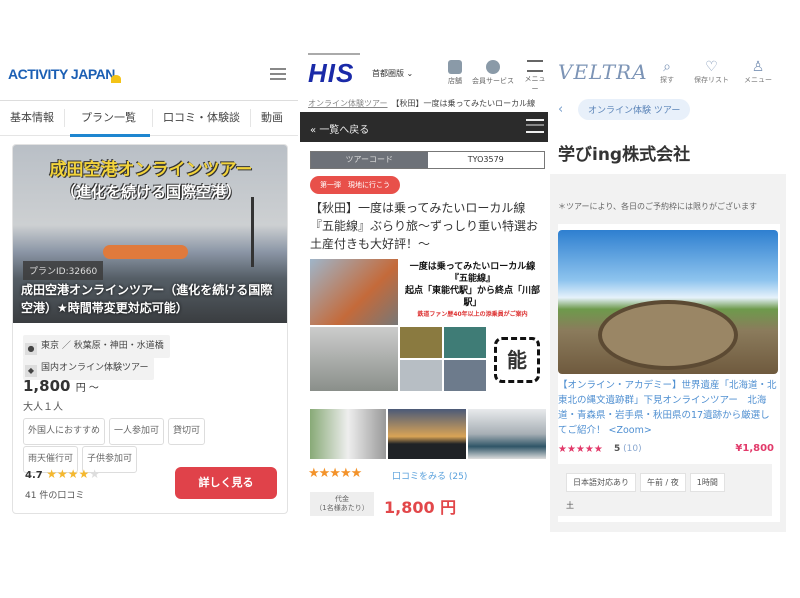 The height and width of the screenshot is (598, 800). I want to click on caption-line: 一度は乗ってみたいローカル線, so click(472, 267).